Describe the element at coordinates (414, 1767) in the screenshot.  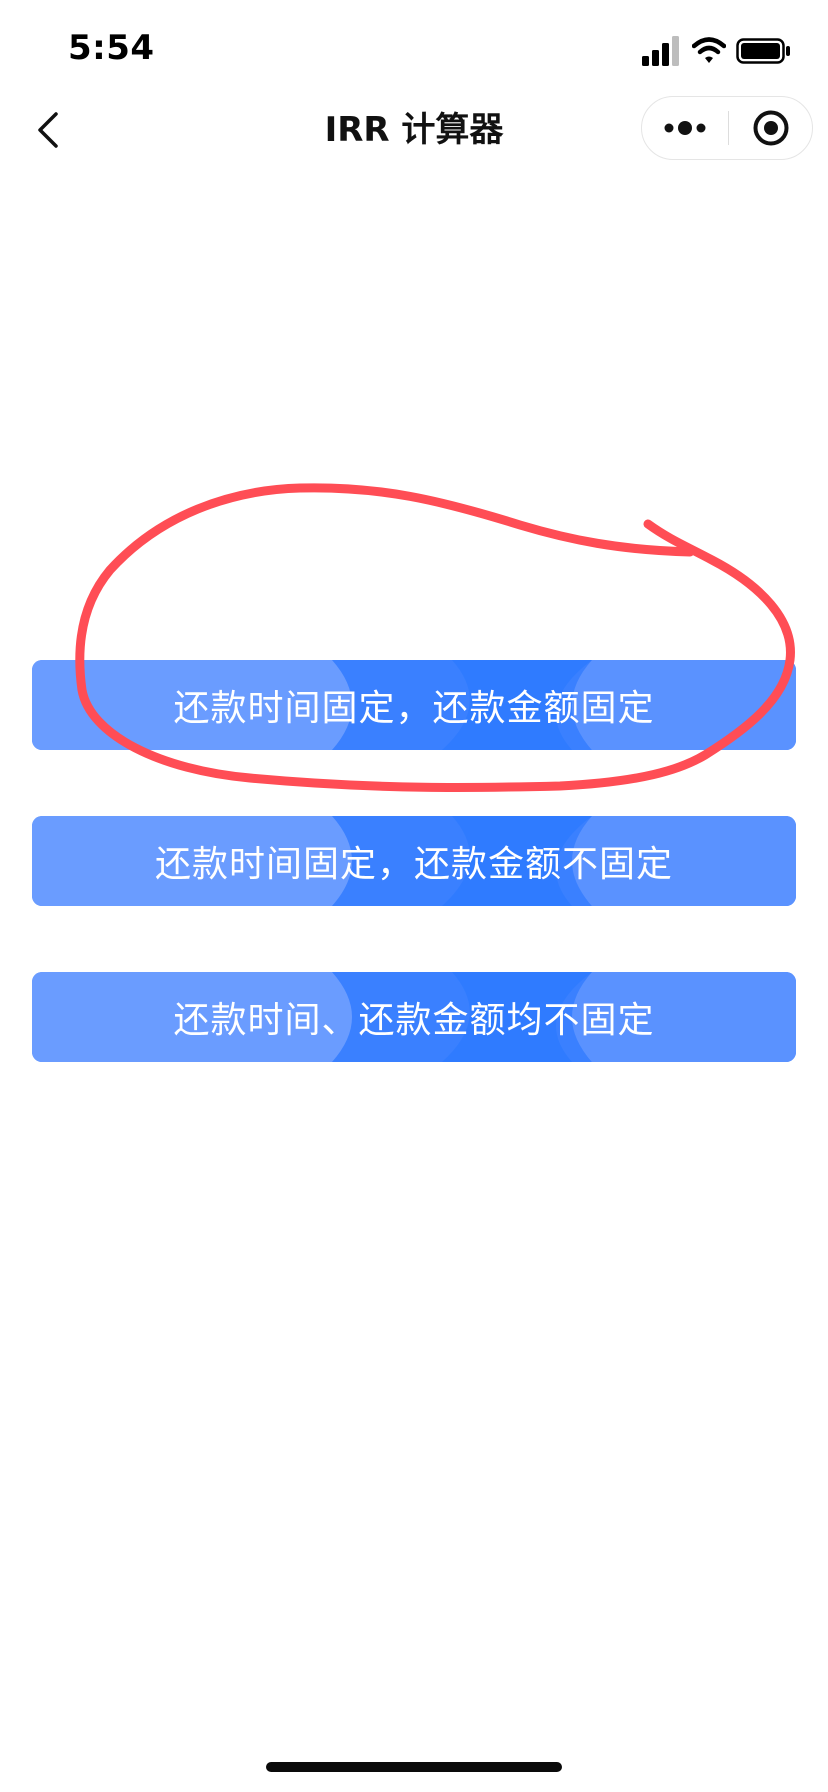
I see `home-indicator` at that location.